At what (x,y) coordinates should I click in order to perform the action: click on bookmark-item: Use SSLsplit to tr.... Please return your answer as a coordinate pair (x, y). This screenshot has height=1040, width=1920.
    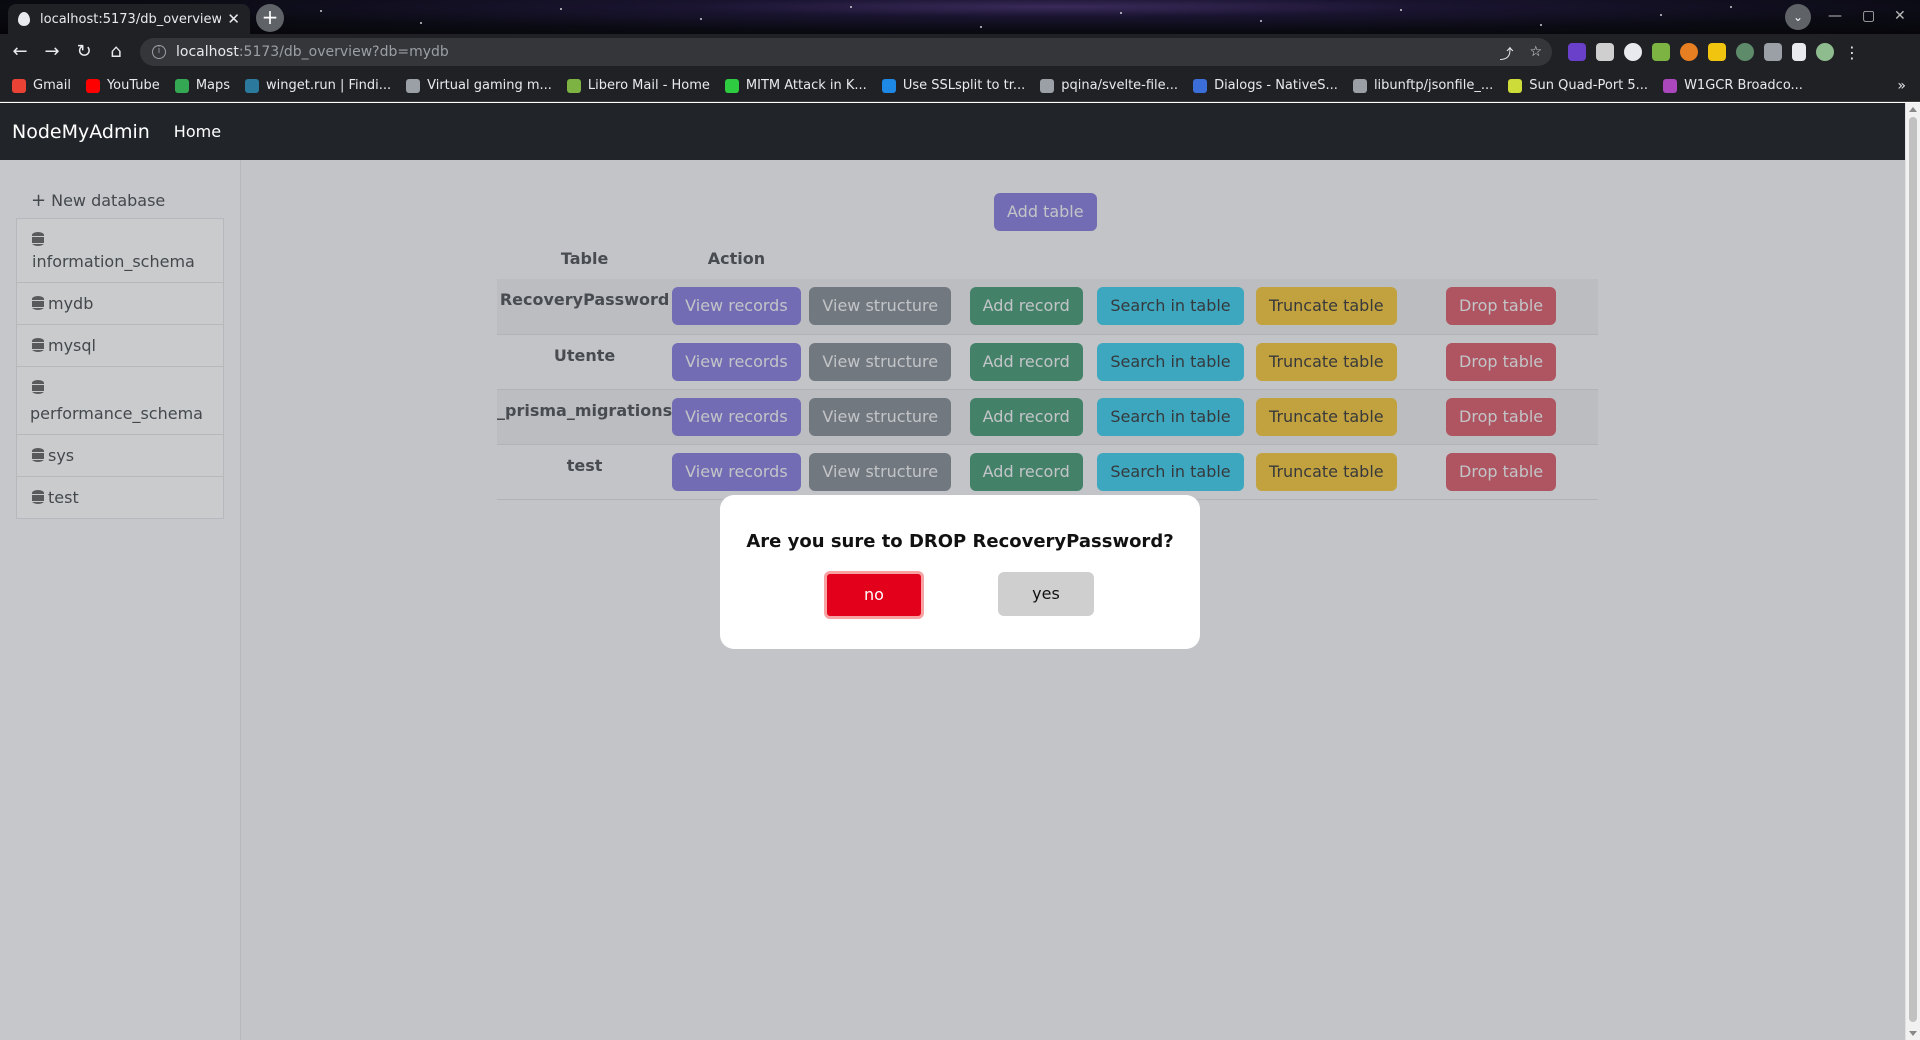
    Looking at the image, I should click on (953, 85).